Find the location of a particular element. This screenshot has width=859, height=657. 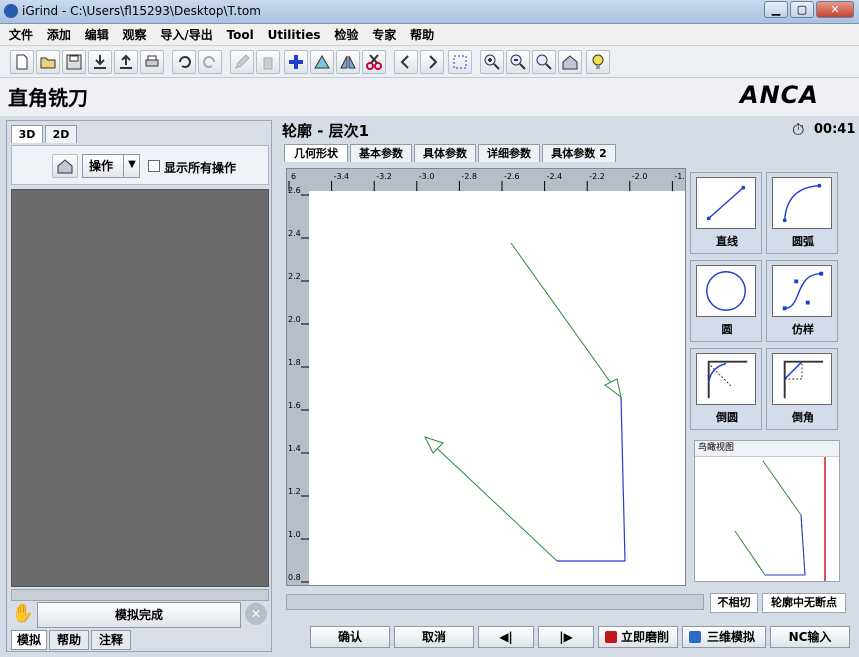

status-bar is located at coordinates (495, 602).